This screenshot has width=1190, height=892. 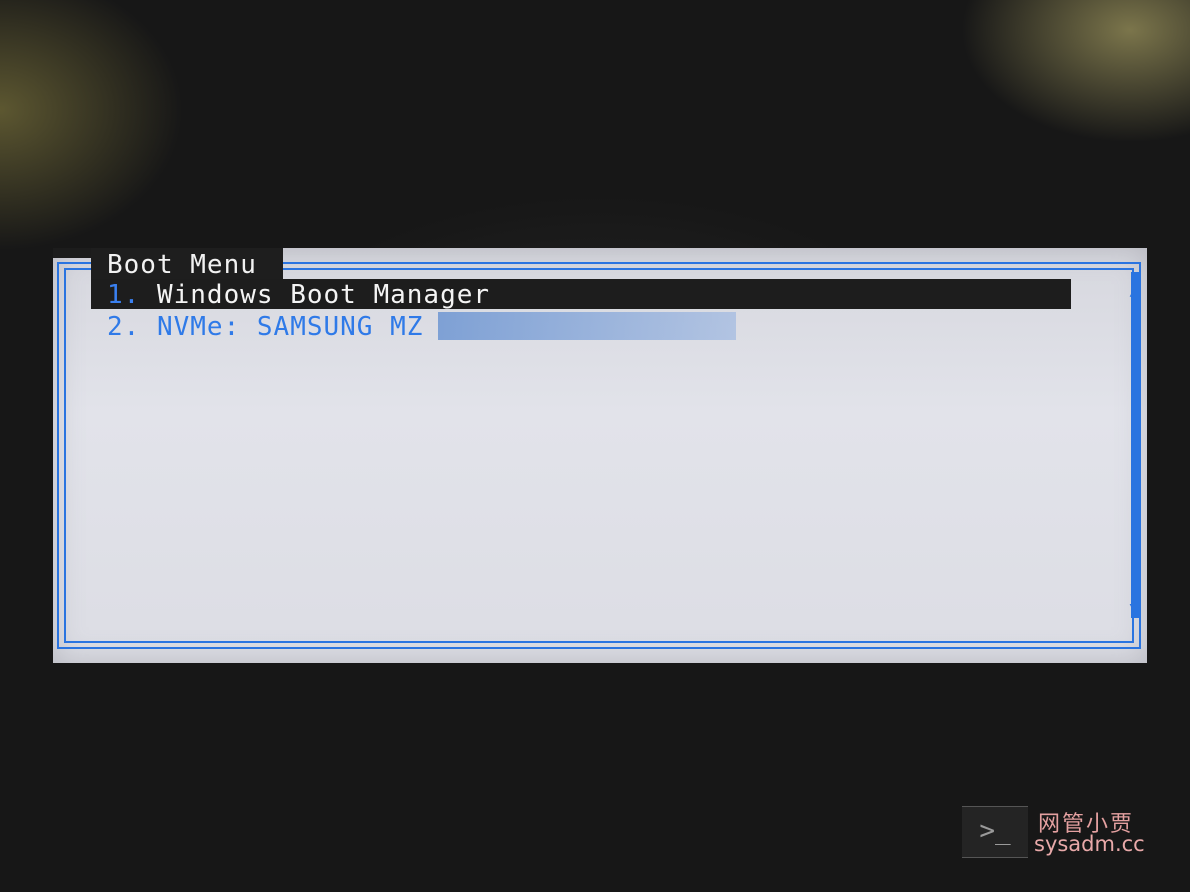 I want to click on boot-option-number: 1., so click(x=124, y=295).